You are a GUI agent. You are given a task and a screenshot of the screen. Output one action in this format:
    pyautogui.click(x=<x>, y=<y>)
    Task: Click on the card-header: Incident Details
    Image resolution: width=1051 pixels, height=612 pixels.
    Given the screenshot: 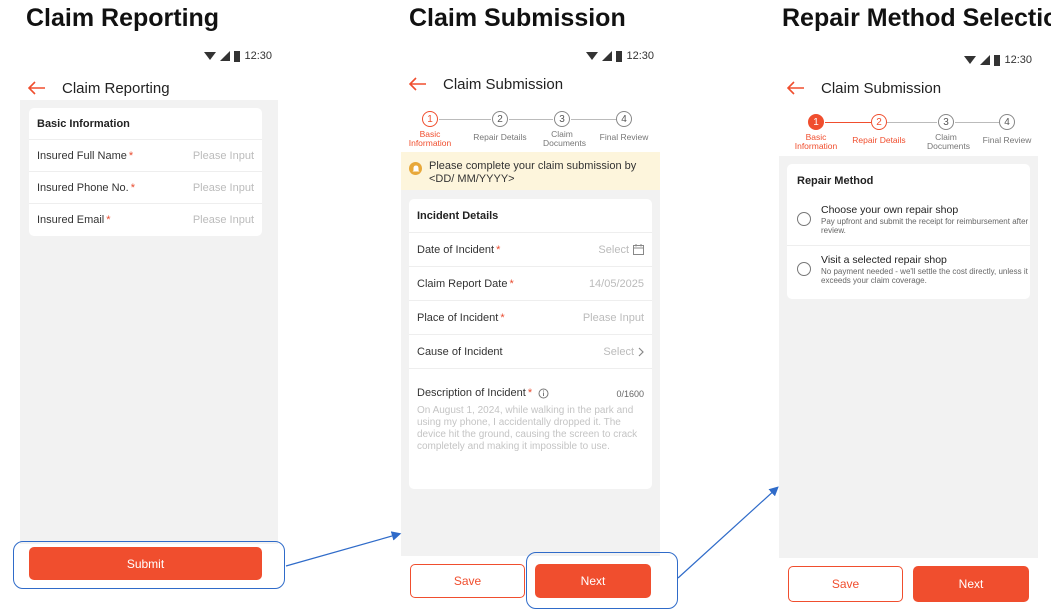 What is the action you would take?
    pyautogui.click(x=530, y=216)
    